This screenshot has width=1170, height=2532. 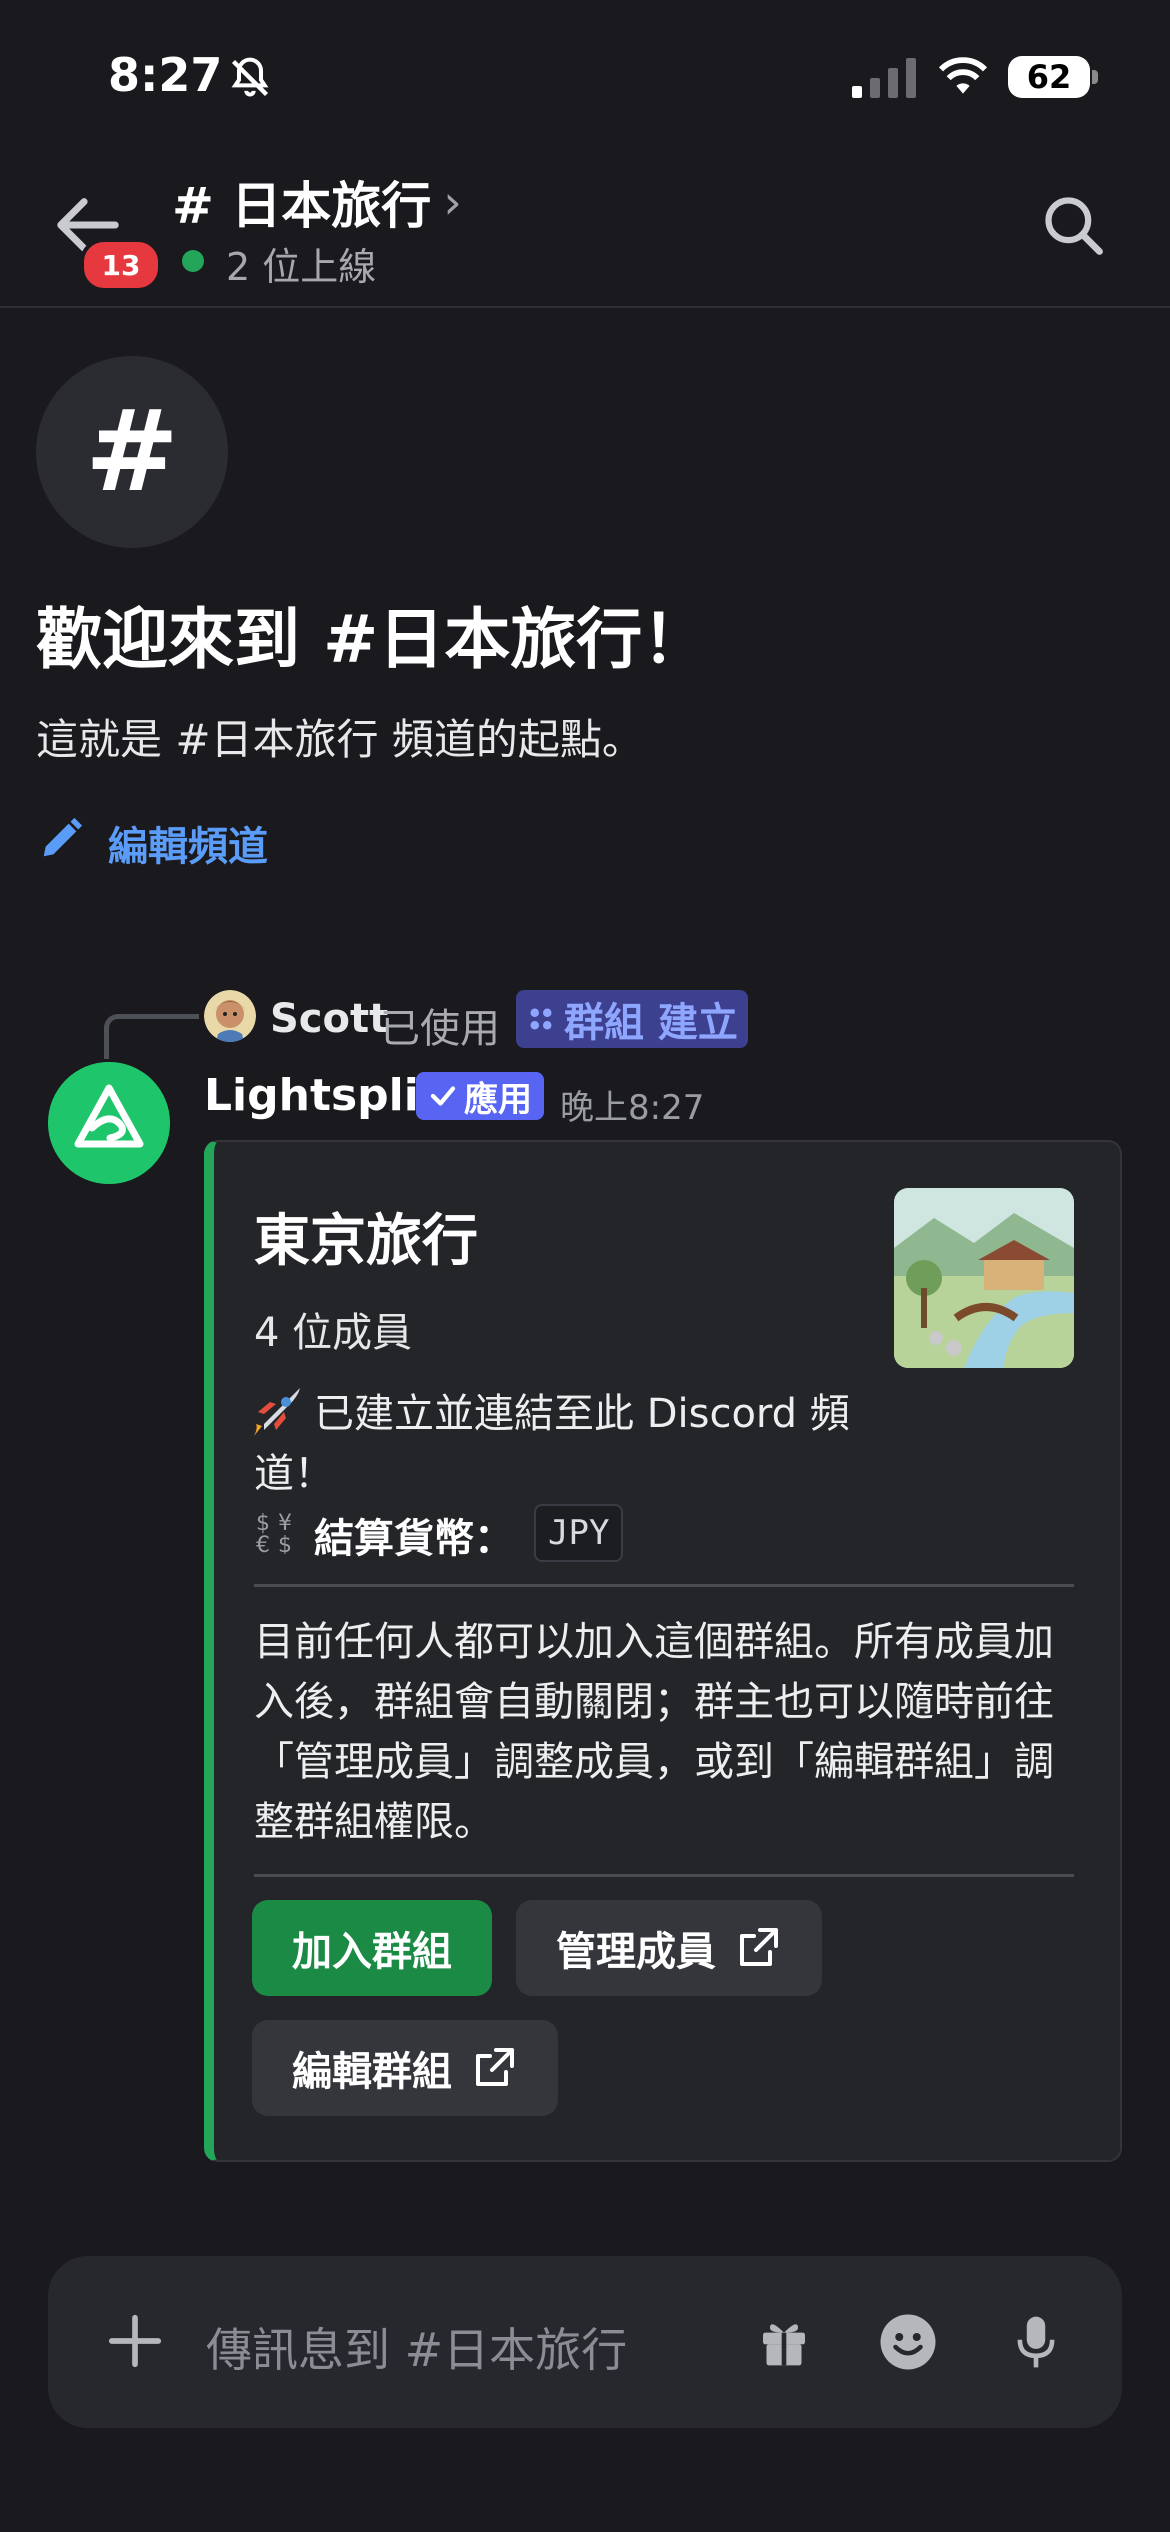 What do you see at coordinates (1036, 2342) in the screenshot?
I see `microphone-icon` at bounding box center [1036, 2342].